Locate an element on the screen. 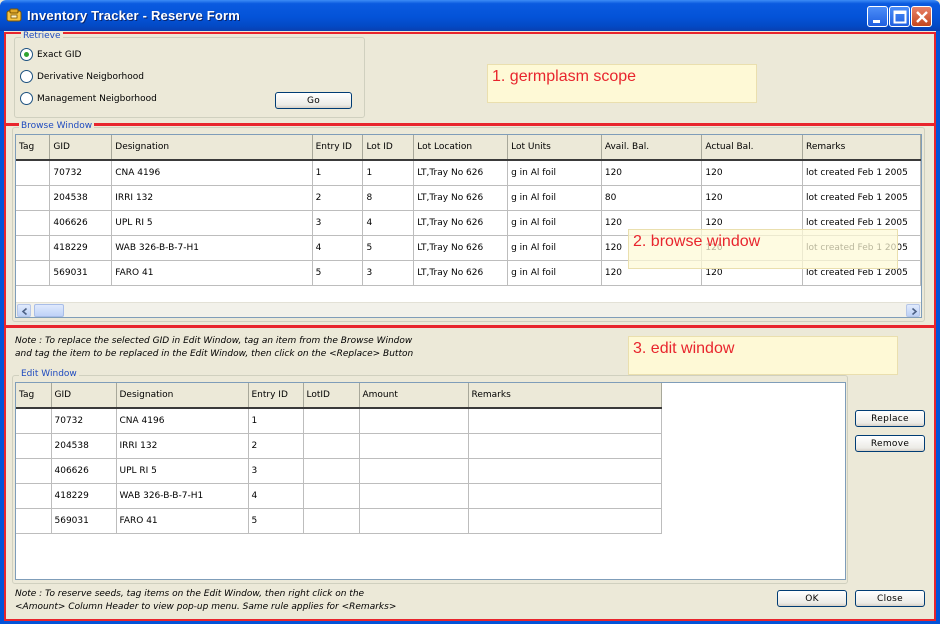  close-button: Close is located at coordinates (890, 598).